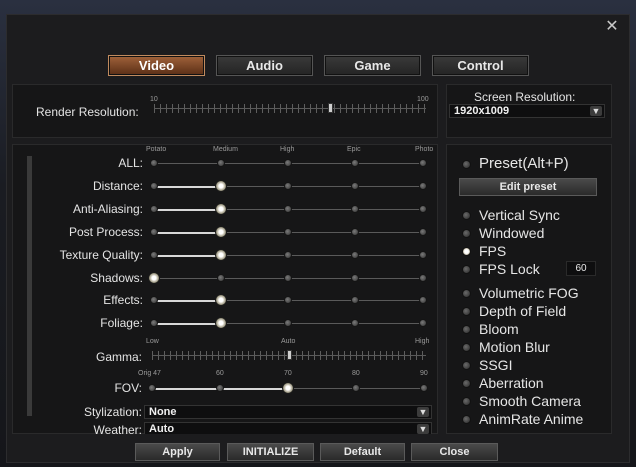 The height and width of the screenshot is (467, 636). Describe the element at coordinates (531, 419) in the screenshot. I see `option-label: AnimRate Anime` at that location.